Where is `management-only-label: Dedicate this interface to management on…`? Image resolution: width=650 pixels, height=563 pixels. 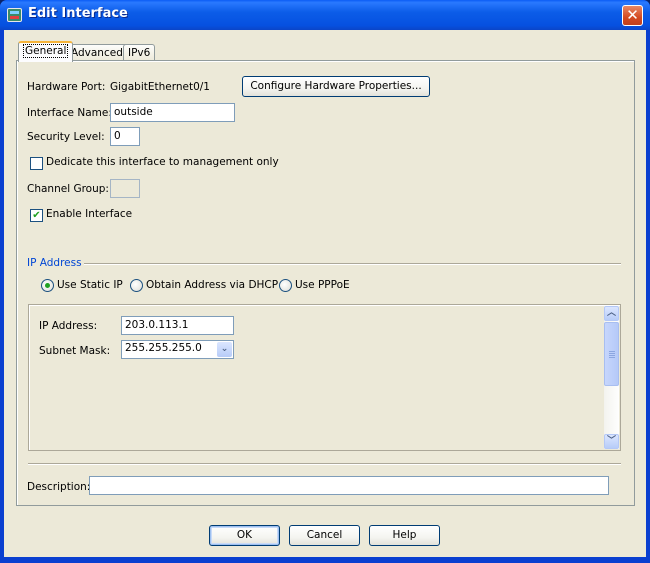
management-only-label: Dedicate this interface to management on… is located at coordinates (162, 162).